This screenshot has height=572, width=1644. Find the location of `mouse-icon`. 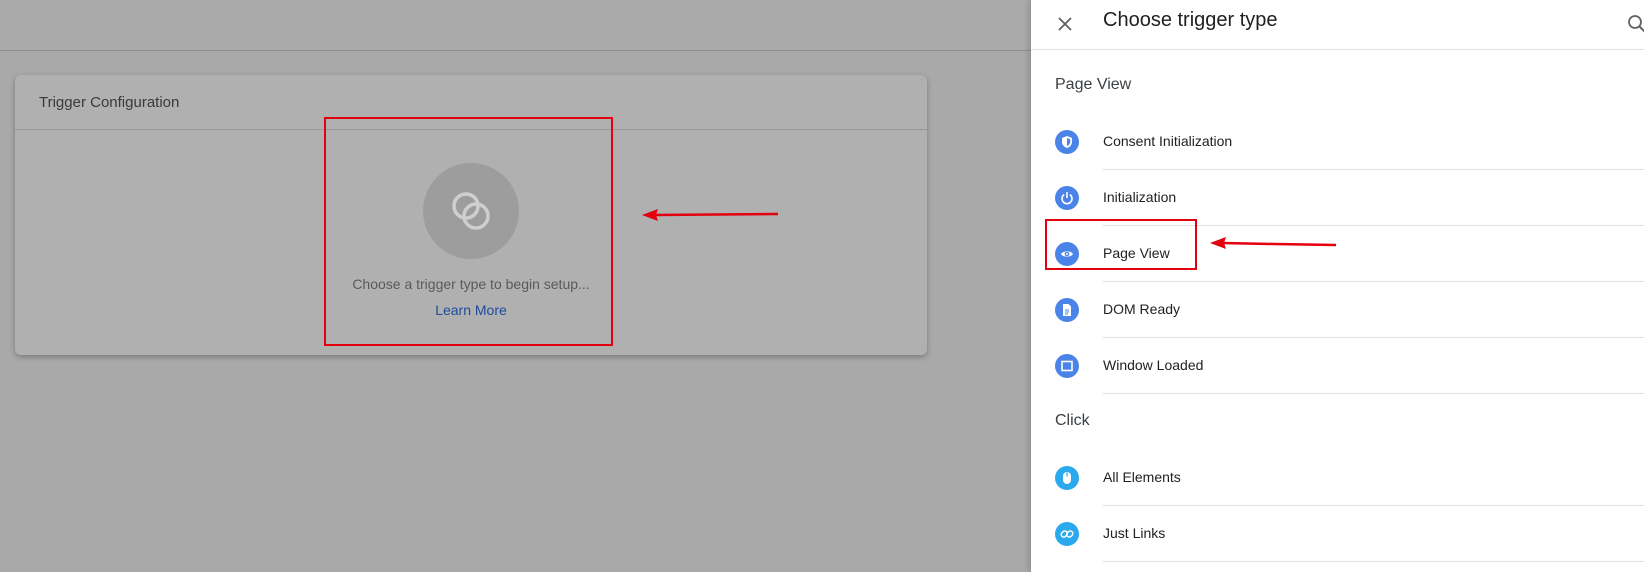

mouse-icon is located at coordinates (1067, 478).